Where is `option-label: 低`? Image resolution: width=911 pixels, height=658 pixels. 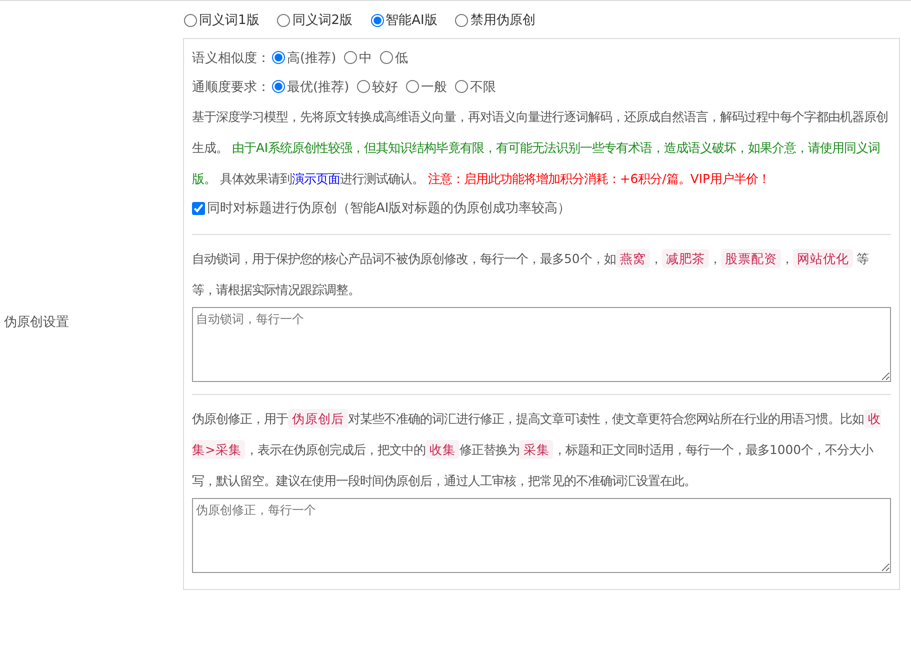 option-label: 低 is located at coordinates (401, 58).